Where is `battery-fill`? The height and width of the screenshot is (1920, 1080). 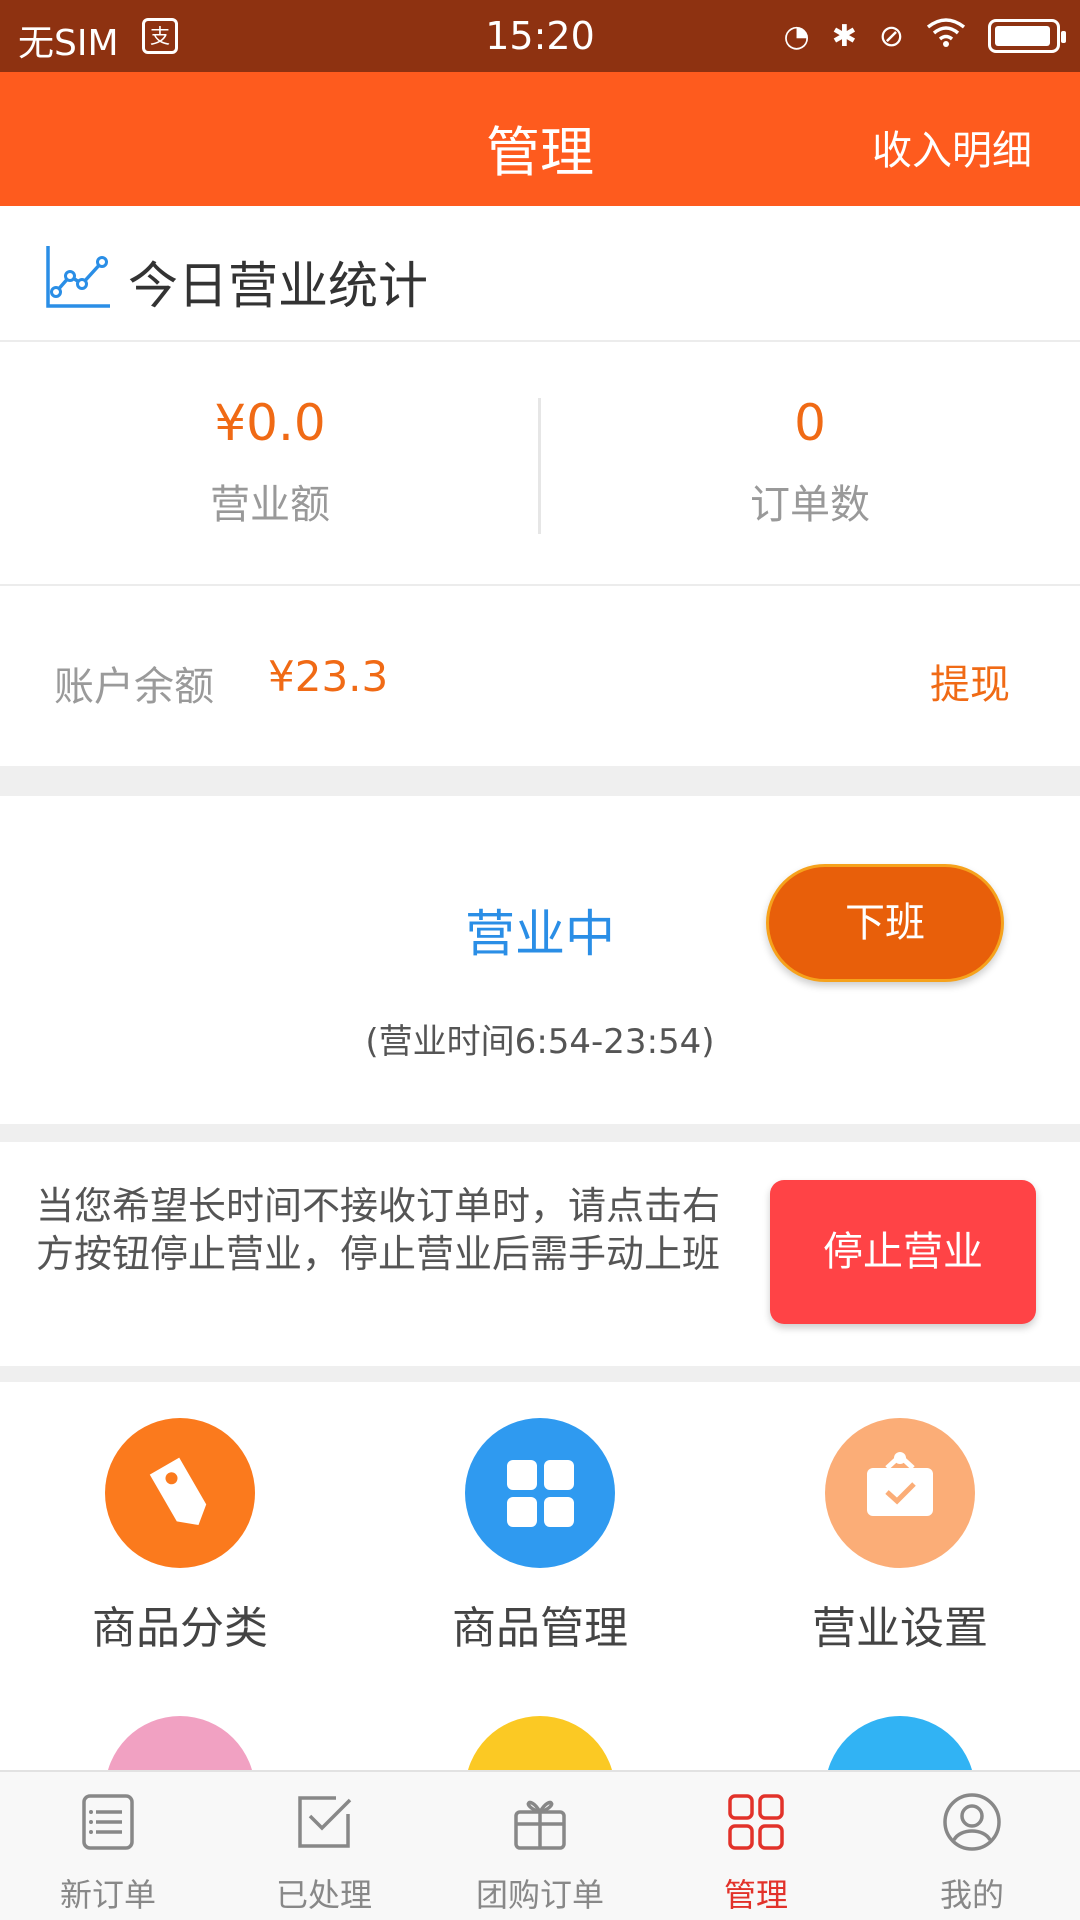
battery-fill is located at coordinates (1023, 36).